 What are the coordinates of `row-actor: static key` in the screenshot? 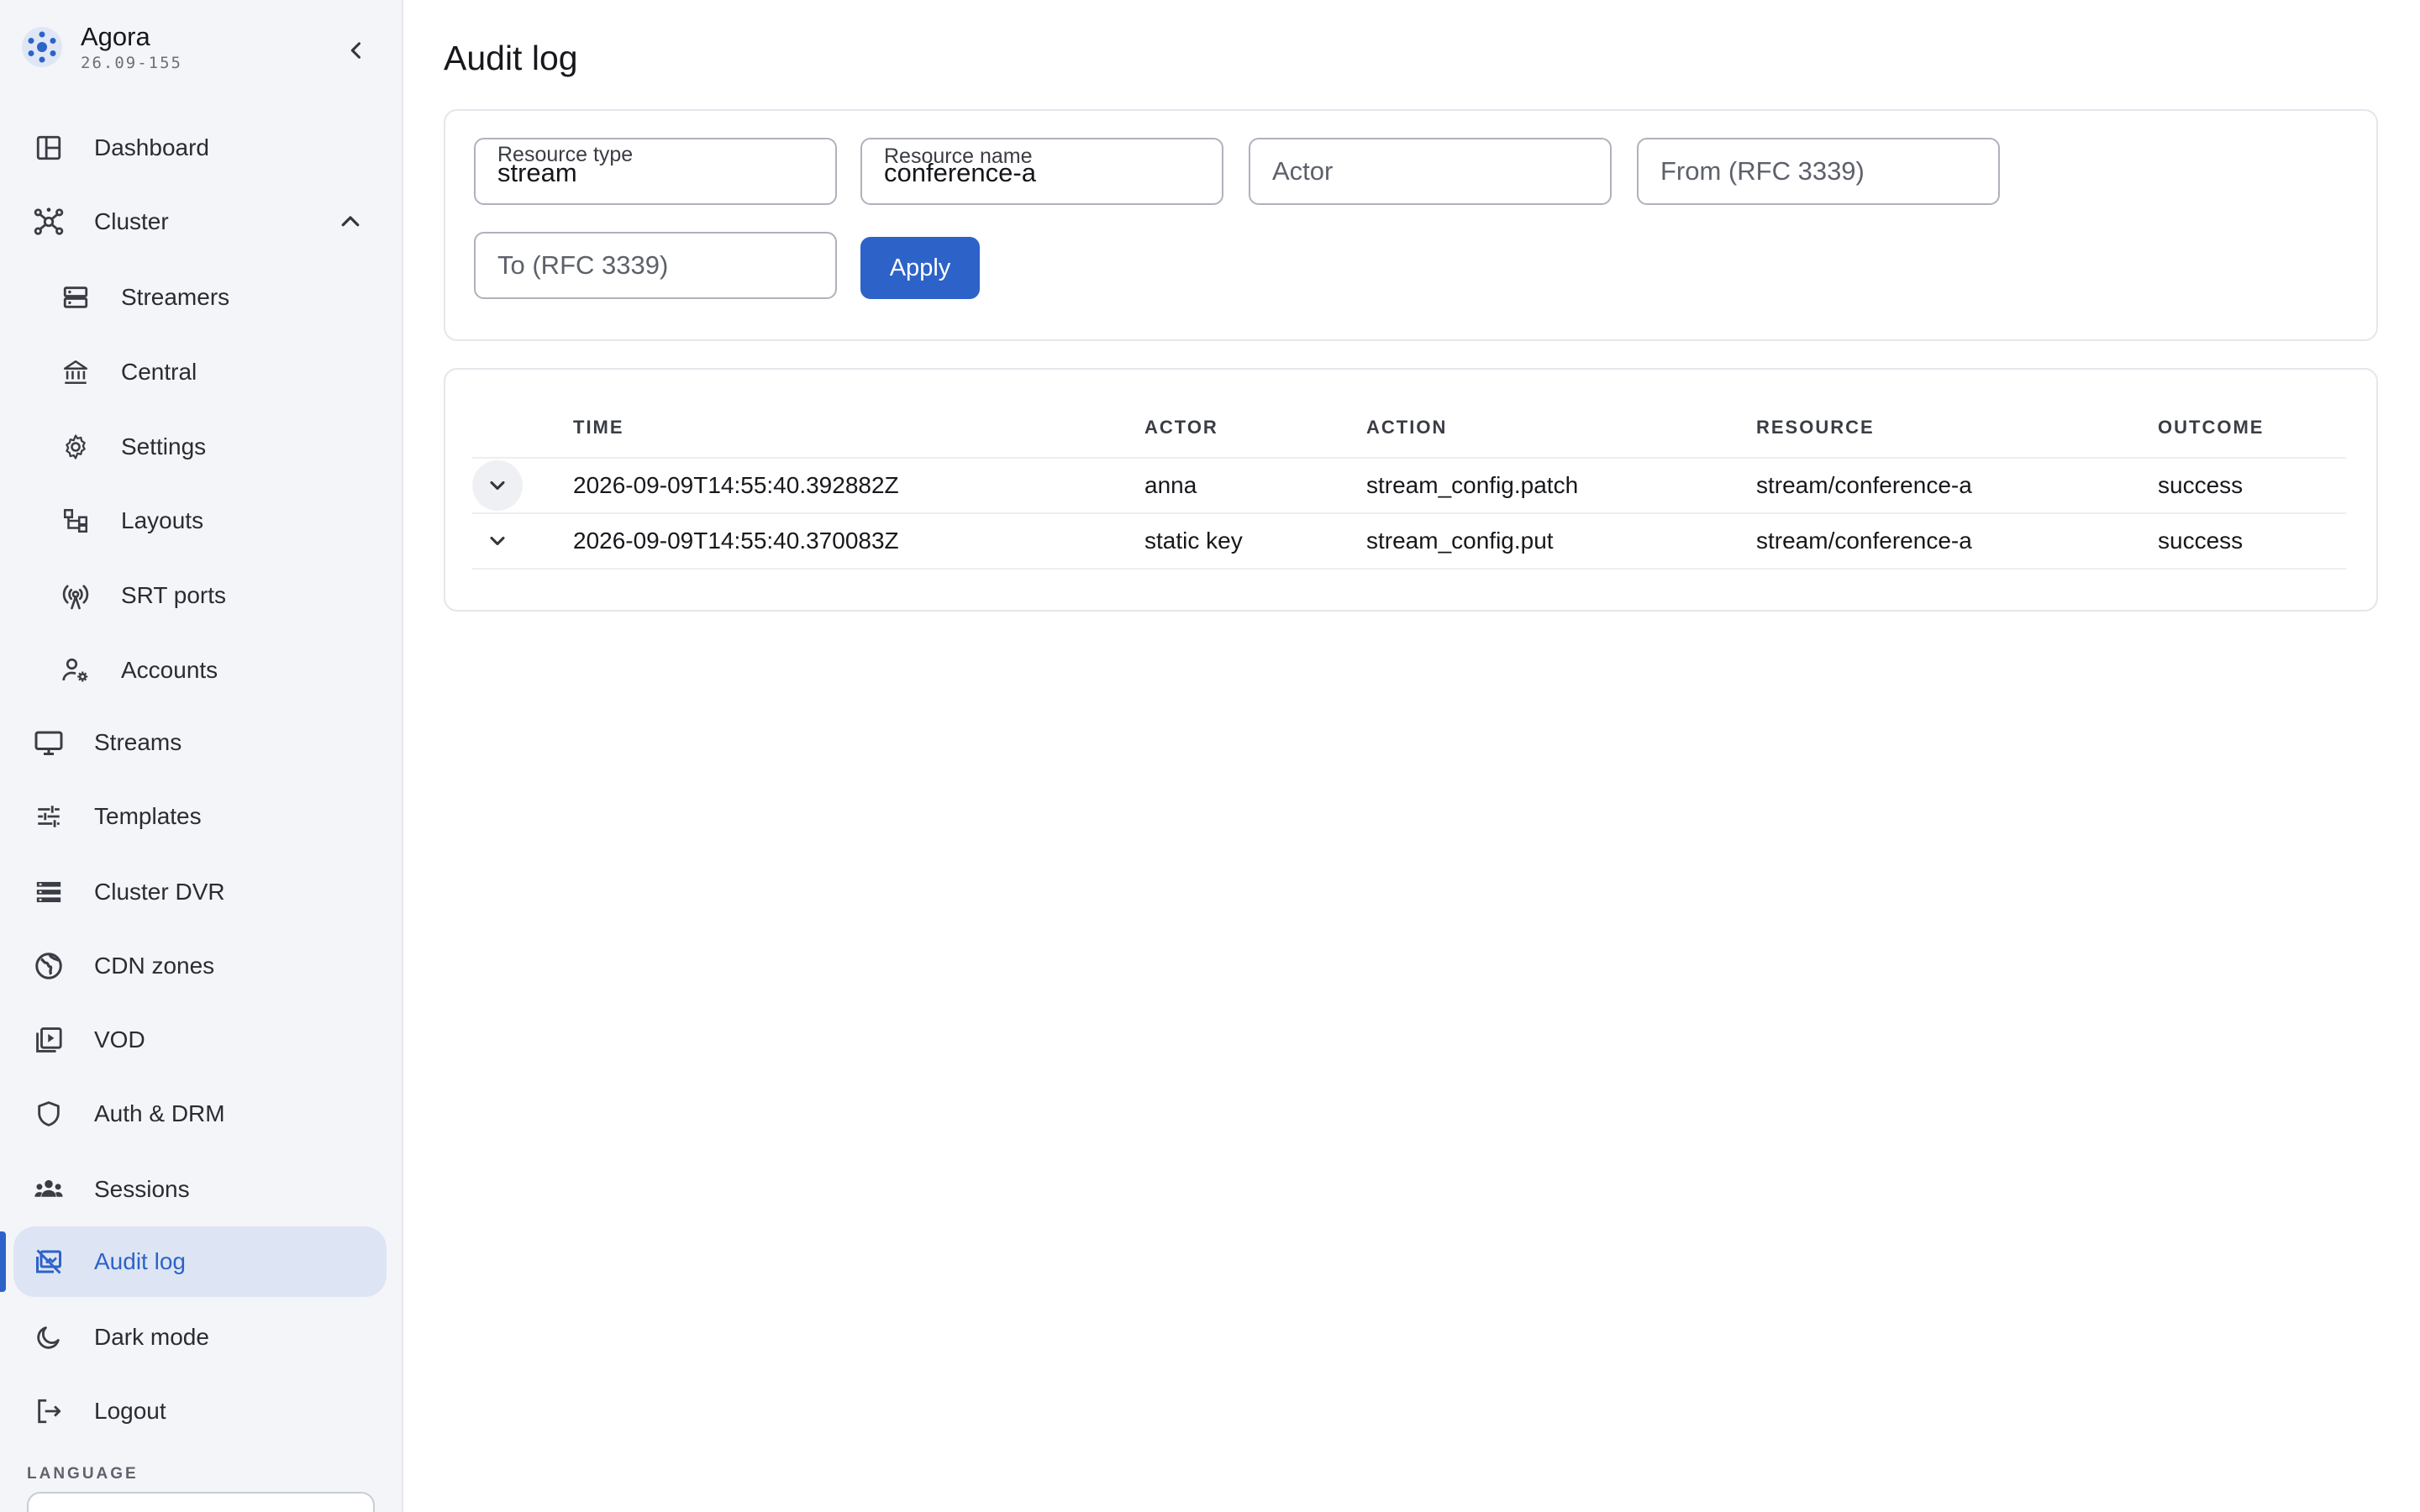 It's located at (1194, 541).